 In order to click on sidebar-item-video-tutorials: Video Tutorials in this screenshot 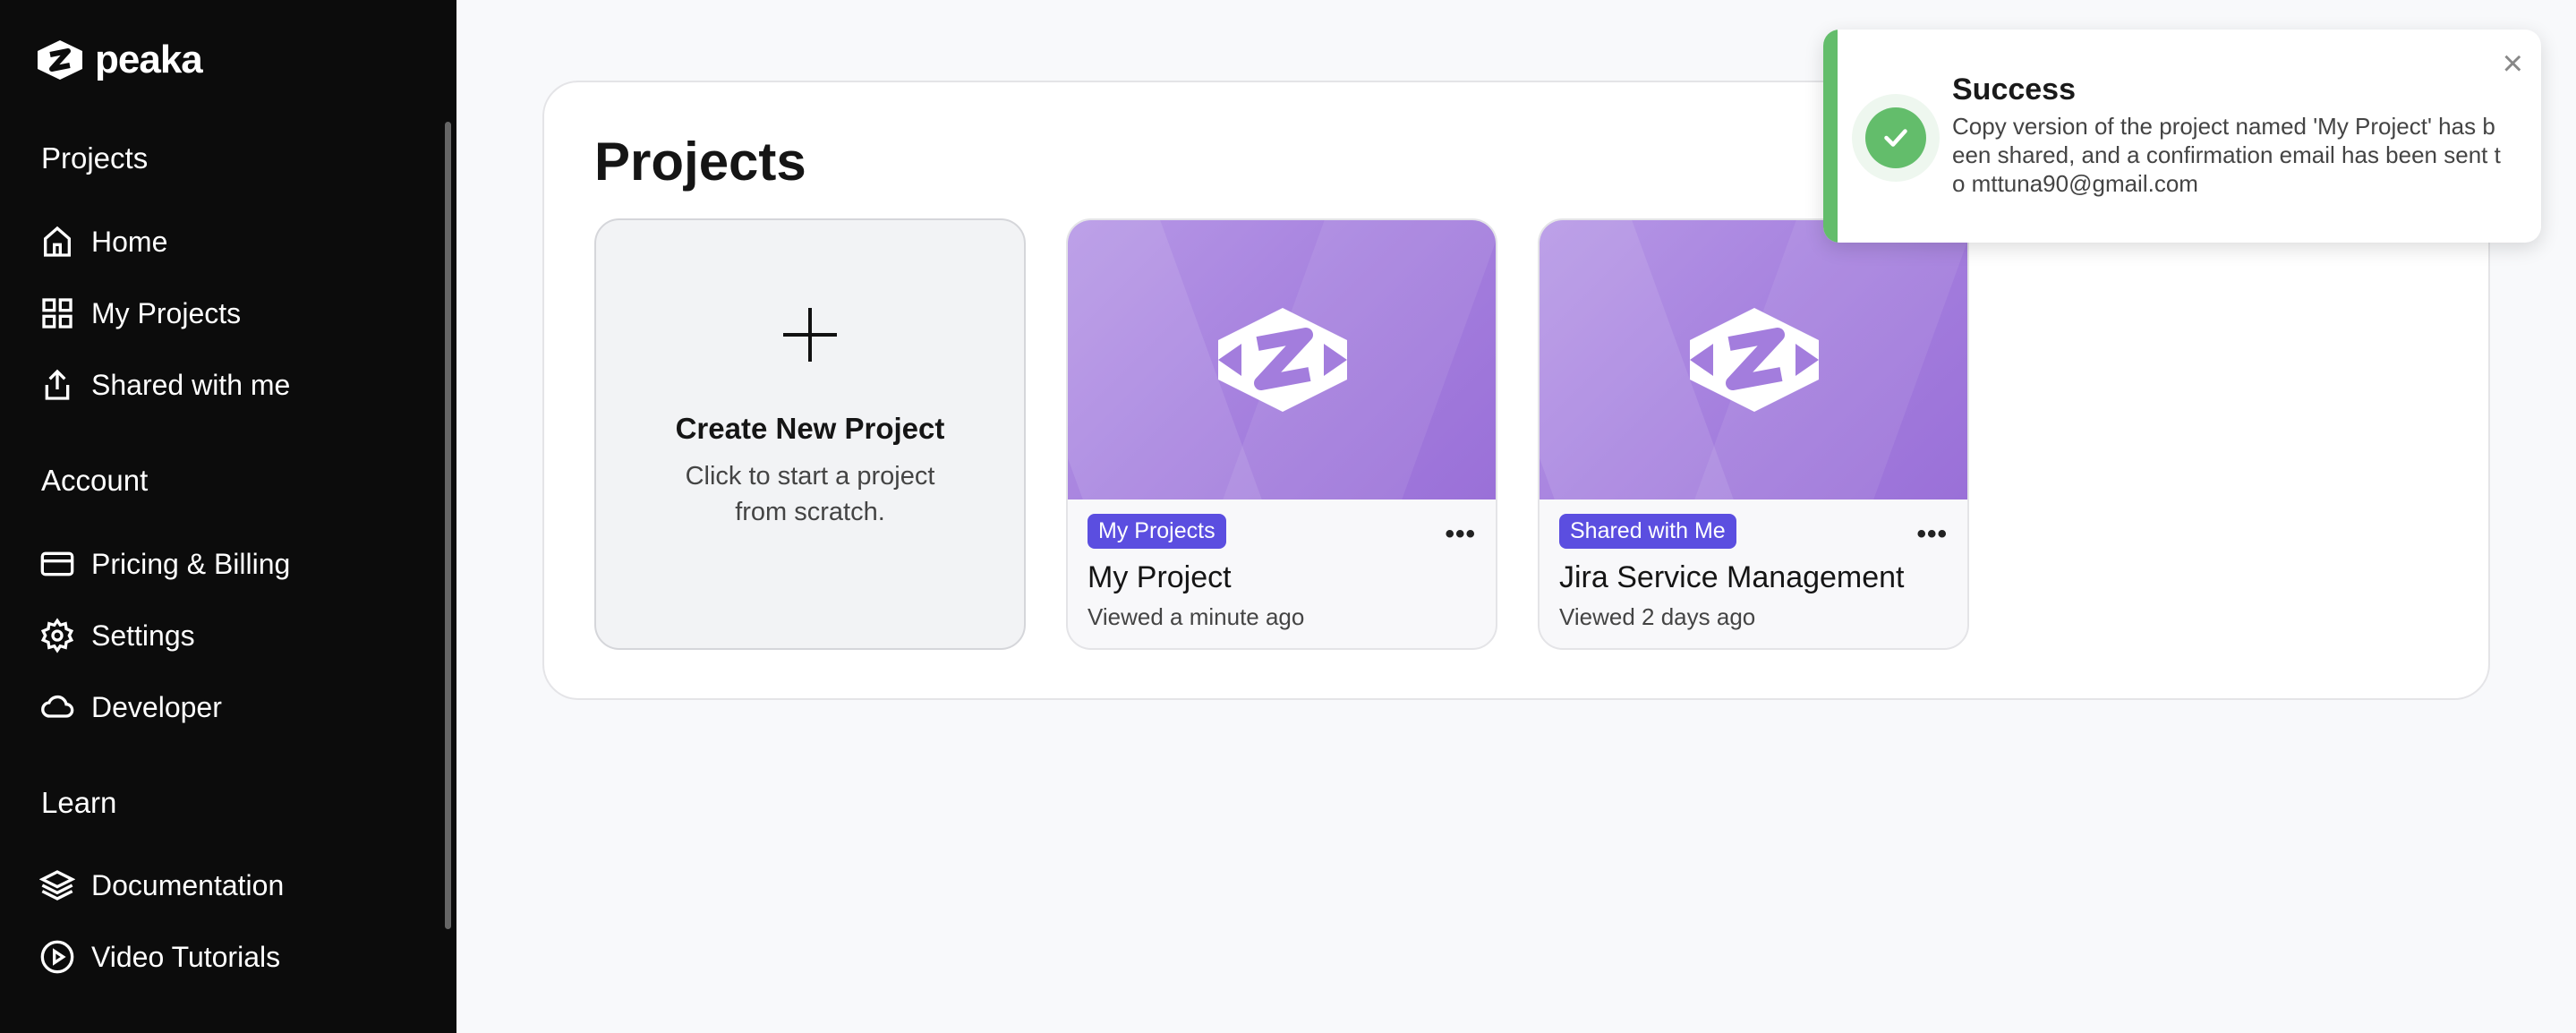, I will do `click(159, 957)`.